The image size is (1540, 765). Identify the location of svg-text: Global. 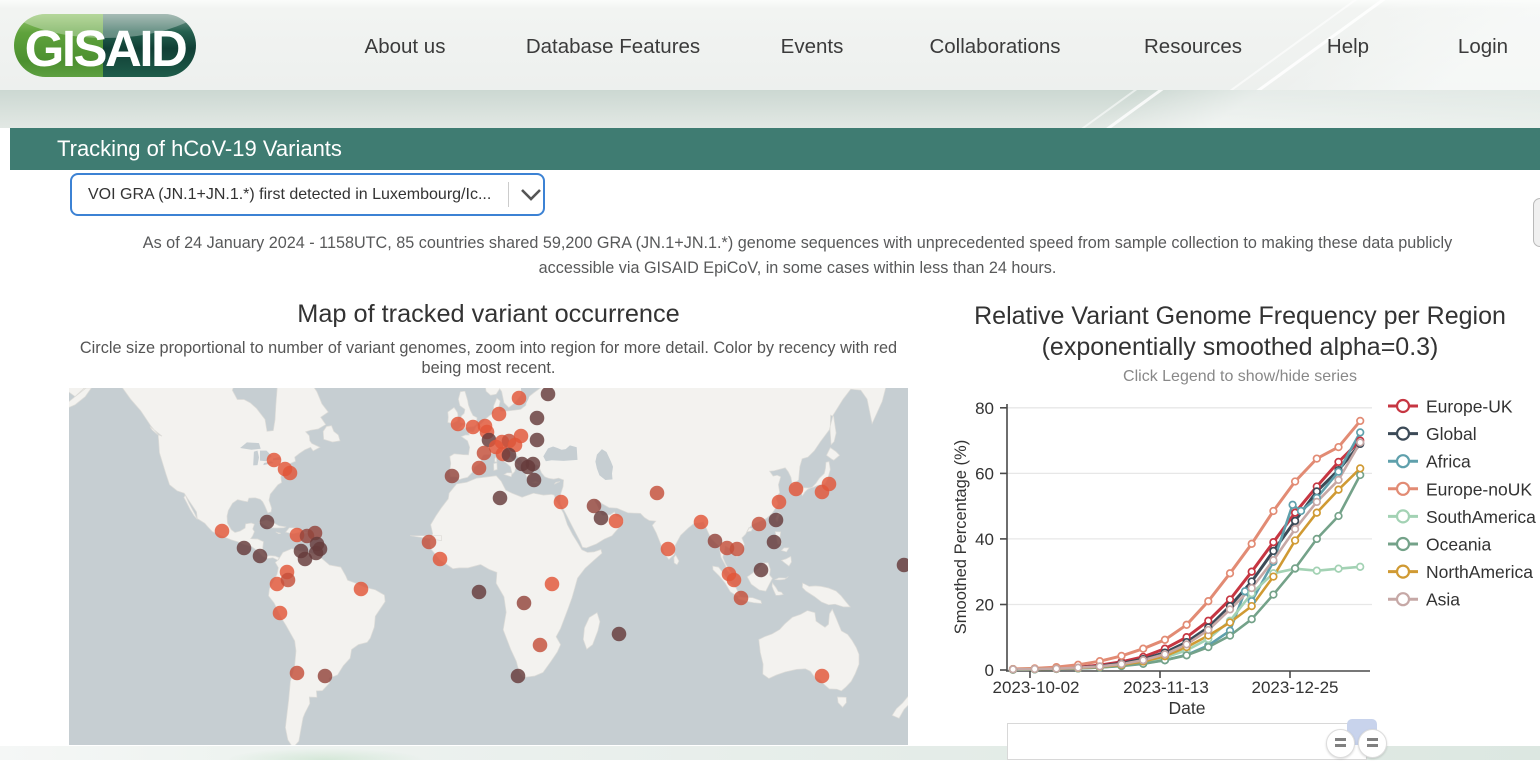
(1451, 434).